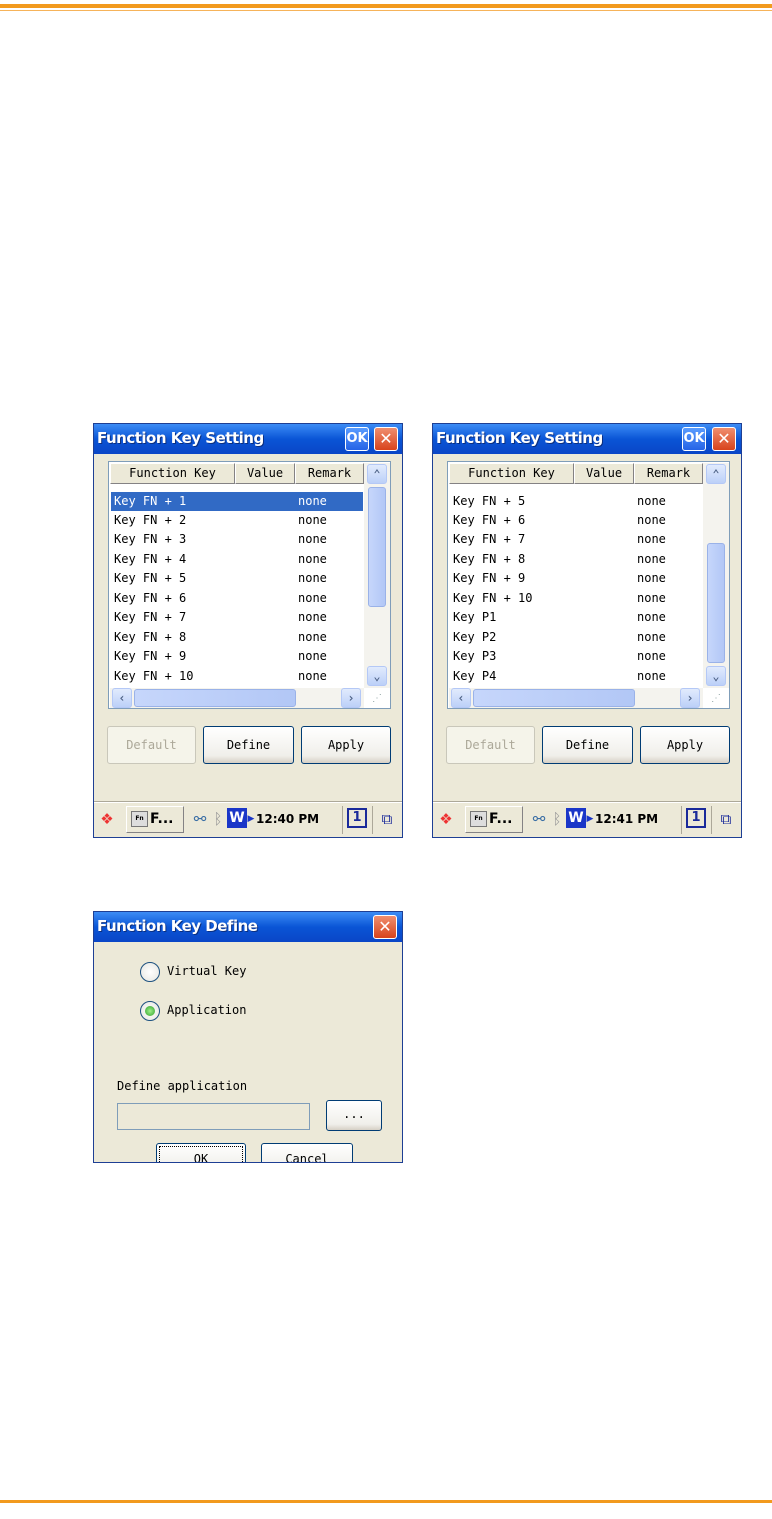 The image size is (772, 1519). Describe the element at coordinates (576, 656) in the screenshot. I see `list-item: Key P3 none` at that location.